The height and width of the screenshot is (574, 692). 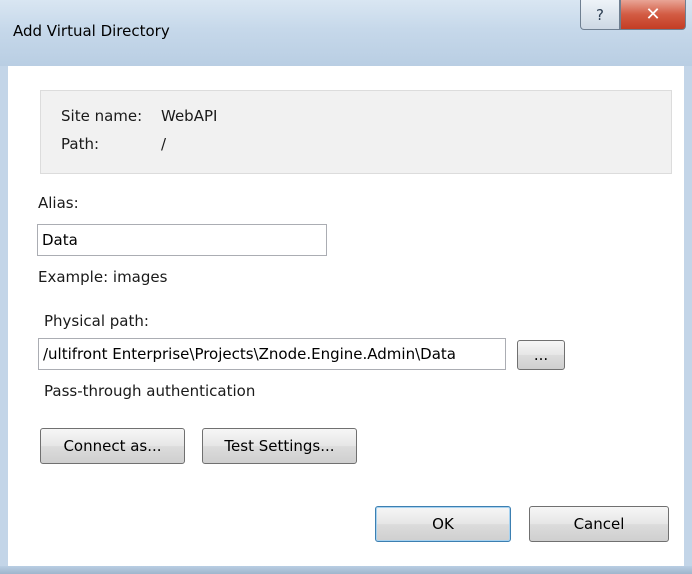 I want to click on physical-path-label: Physical path:, so click(x=96, y=321).